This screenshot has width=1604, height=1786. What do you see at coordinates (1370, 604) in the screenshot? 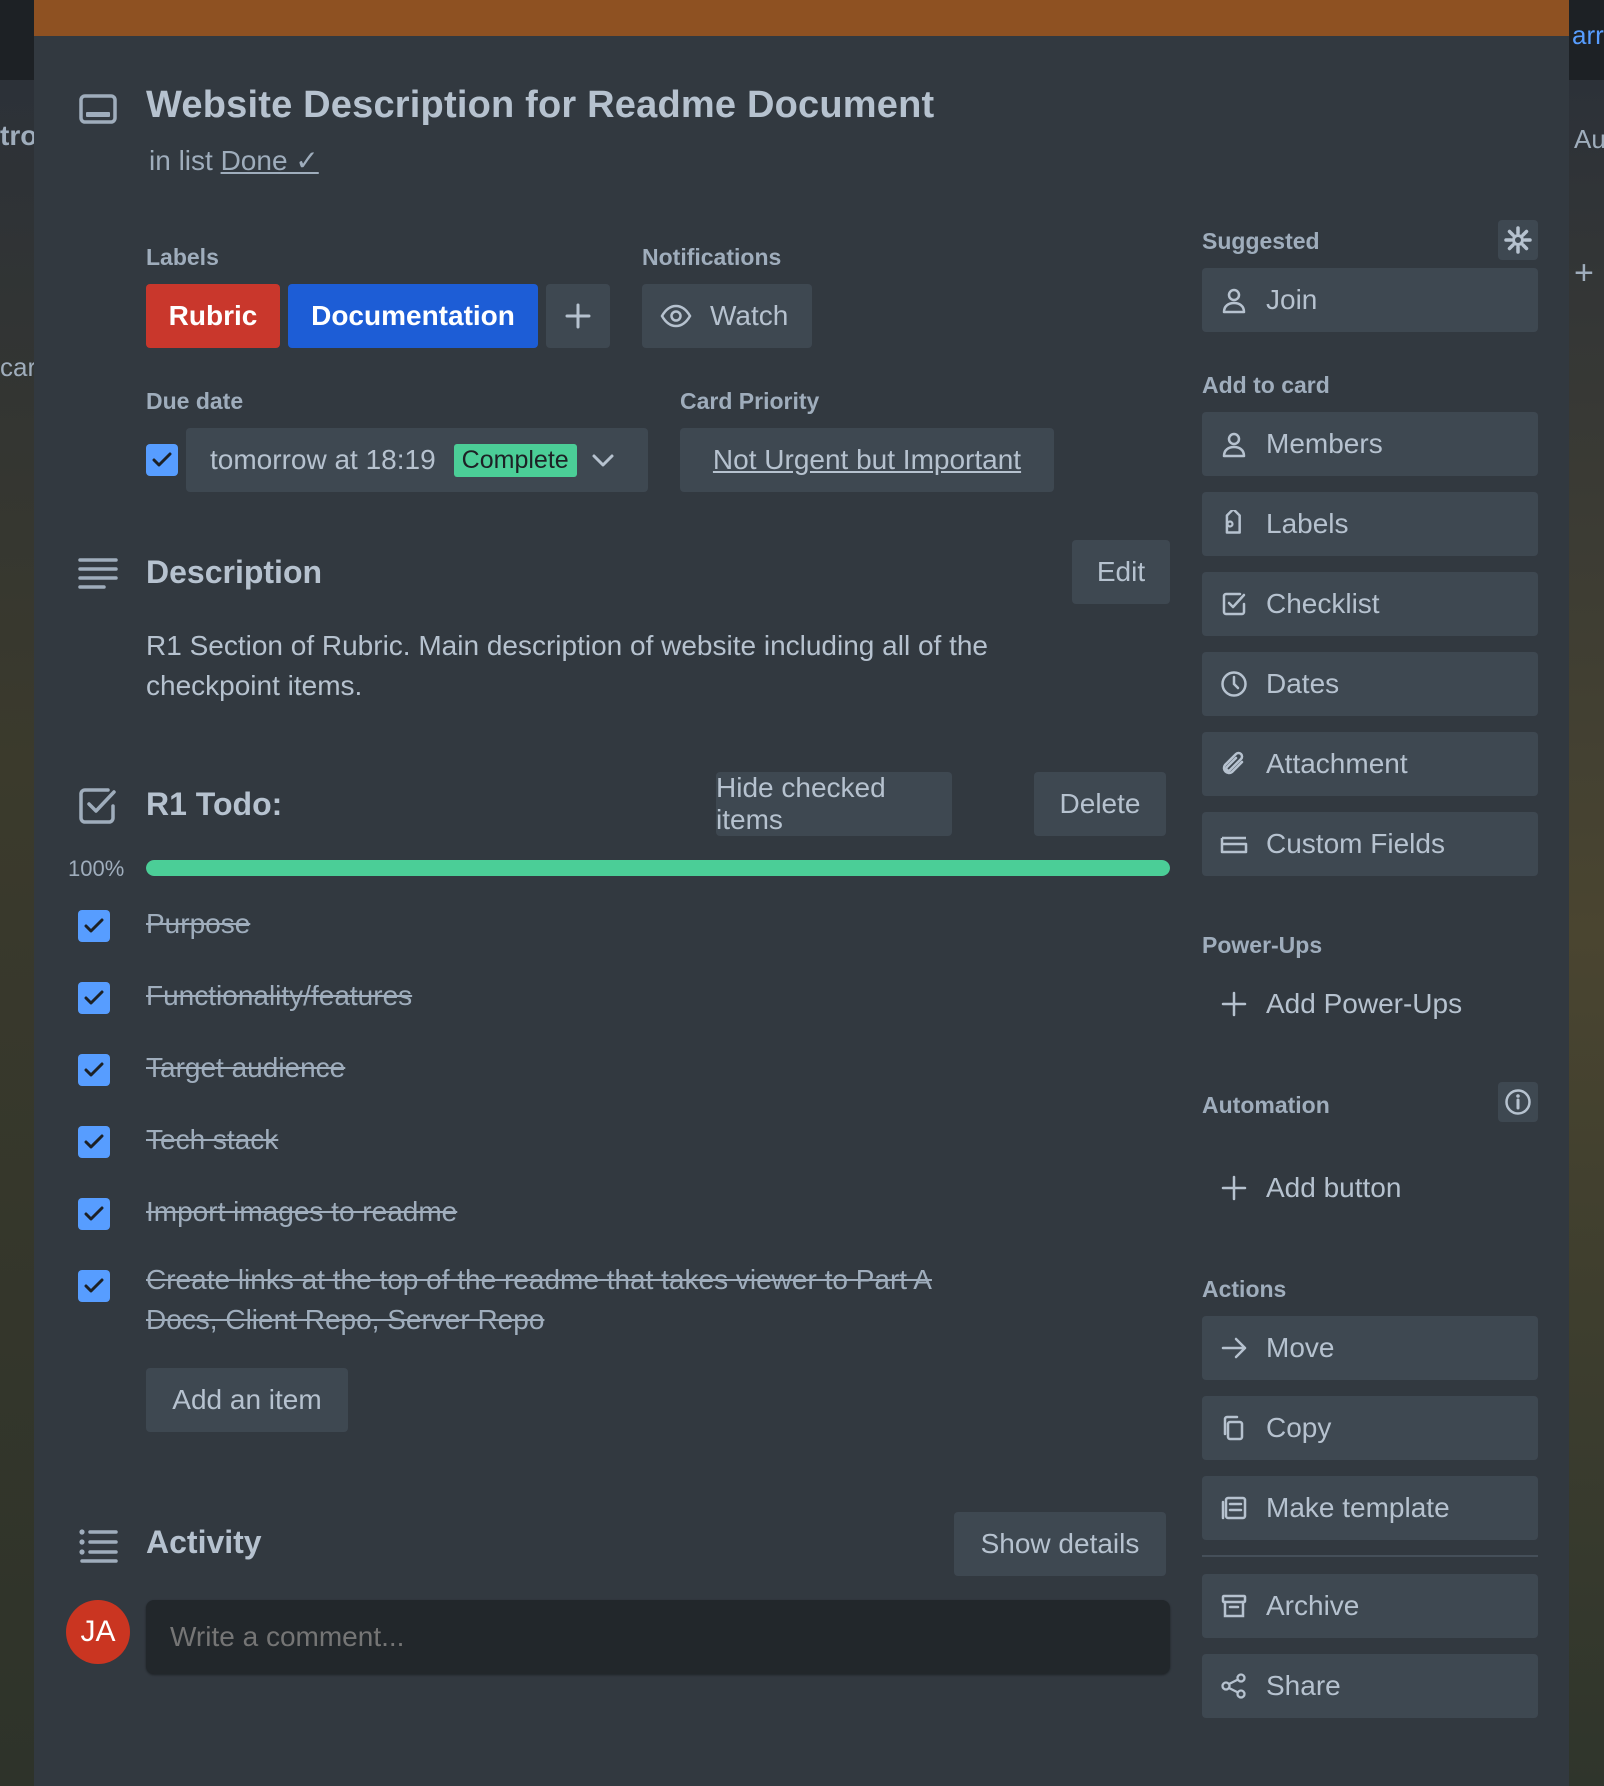
I see `checklist-button: Checklist` at bounding box center [1370, 604].